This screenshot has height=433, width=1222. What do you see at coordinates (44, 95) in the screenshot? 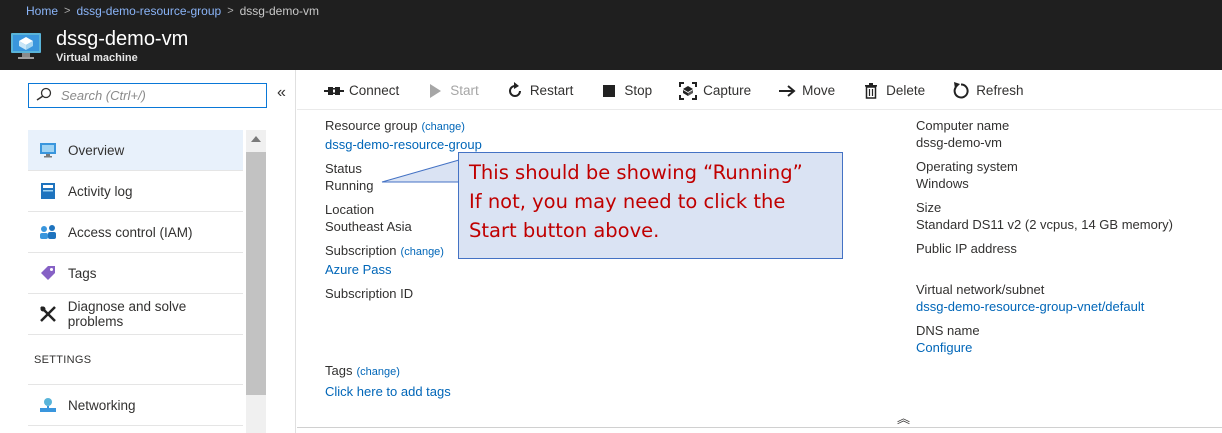
I see `search-icon` at bounding box center [44, 95].